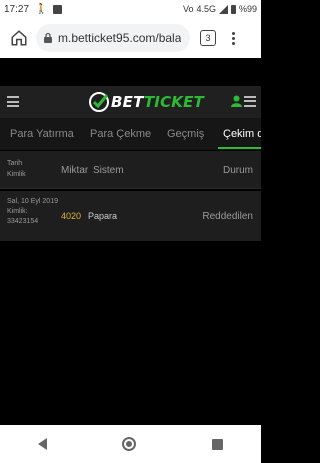 The image size is (320, 463). Describe the element at coordinates (218, 444) in the screenshot. I see `recents-icon` at that location.